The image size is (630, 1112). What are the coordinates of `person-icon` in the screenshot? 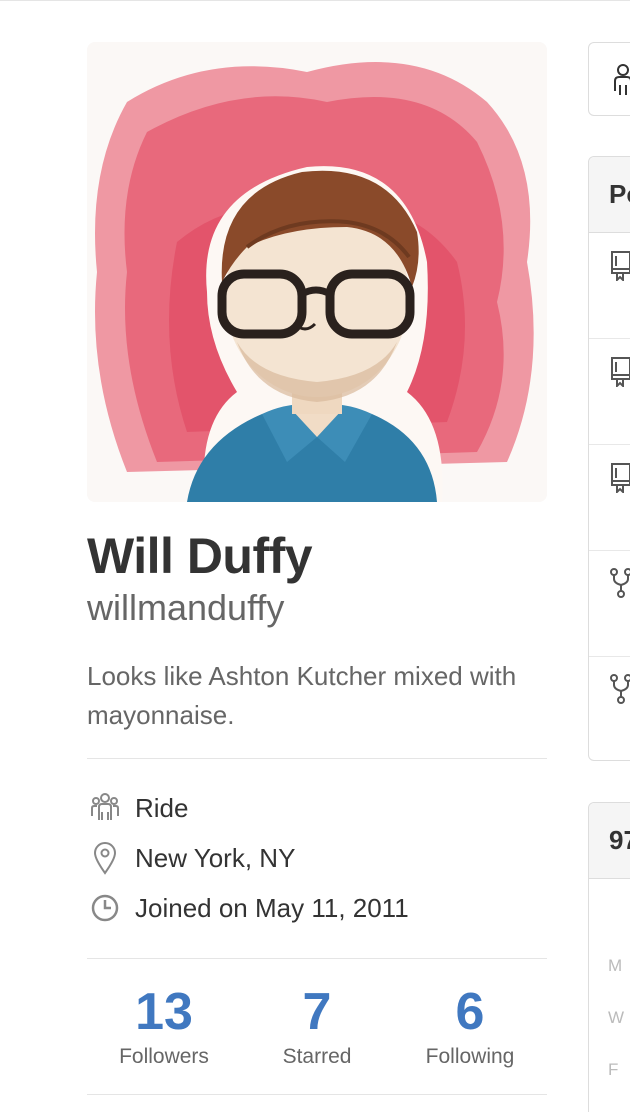 It's located at (620, 80).